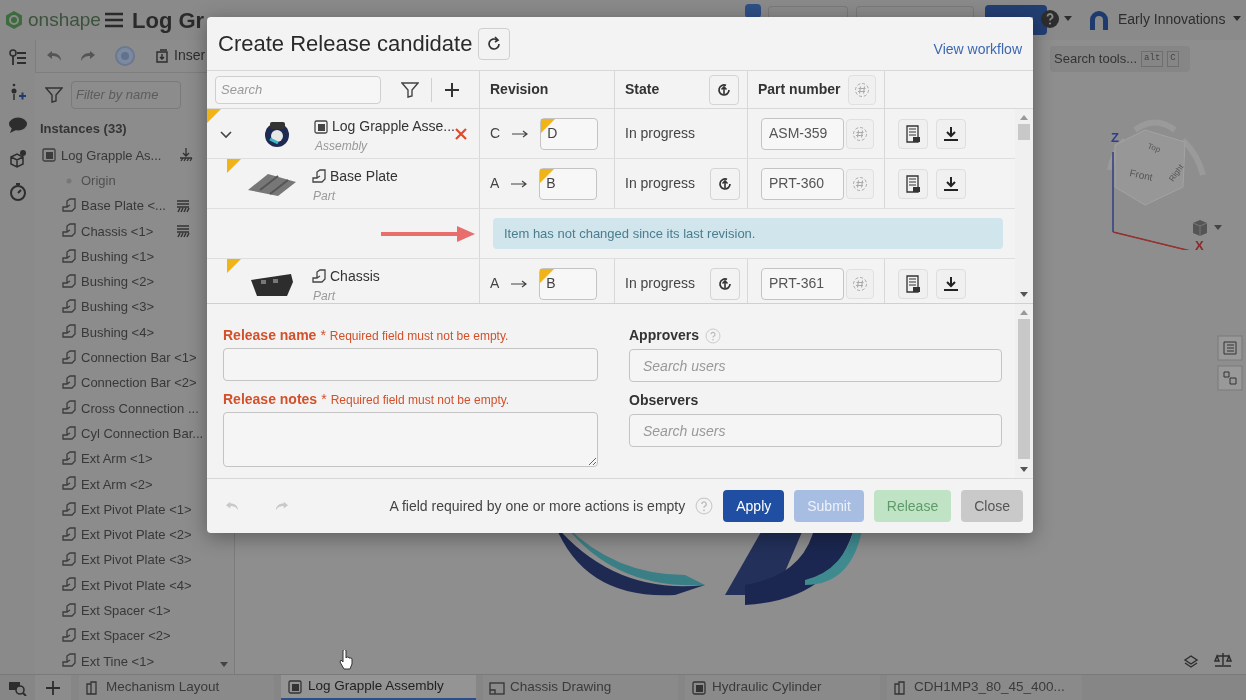  I want to click on part-number-field: PRT-360, so click(802, 183).